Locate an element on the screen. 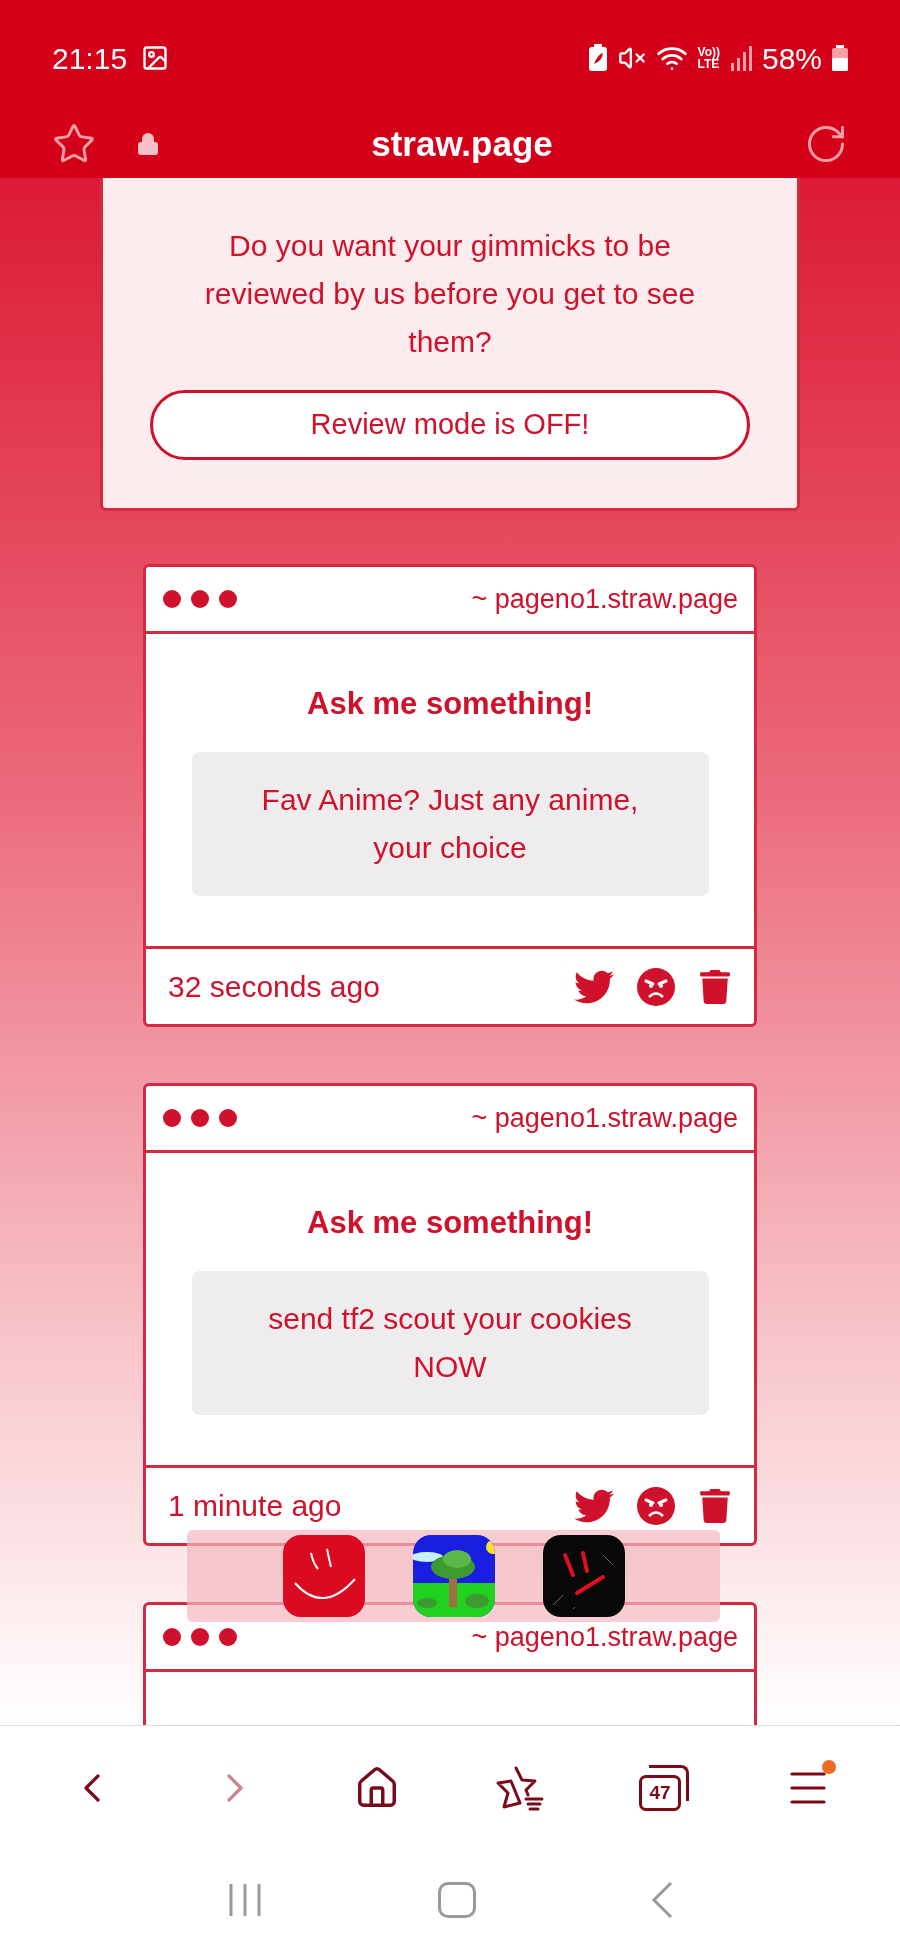  network-label: Vo)) is located at coordinates (708, 52).